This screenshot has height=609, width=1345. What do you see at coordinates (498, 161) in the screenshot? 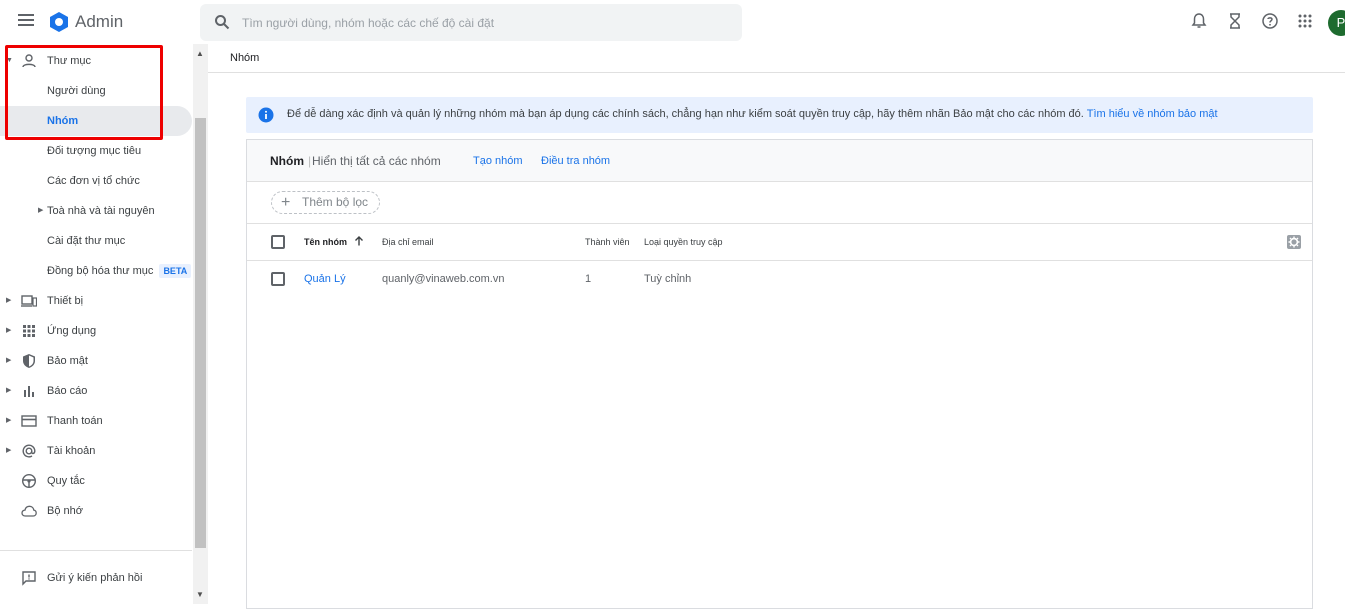
I see `create-group-link: Tạo nhóm` at bounding box center [498, 161].